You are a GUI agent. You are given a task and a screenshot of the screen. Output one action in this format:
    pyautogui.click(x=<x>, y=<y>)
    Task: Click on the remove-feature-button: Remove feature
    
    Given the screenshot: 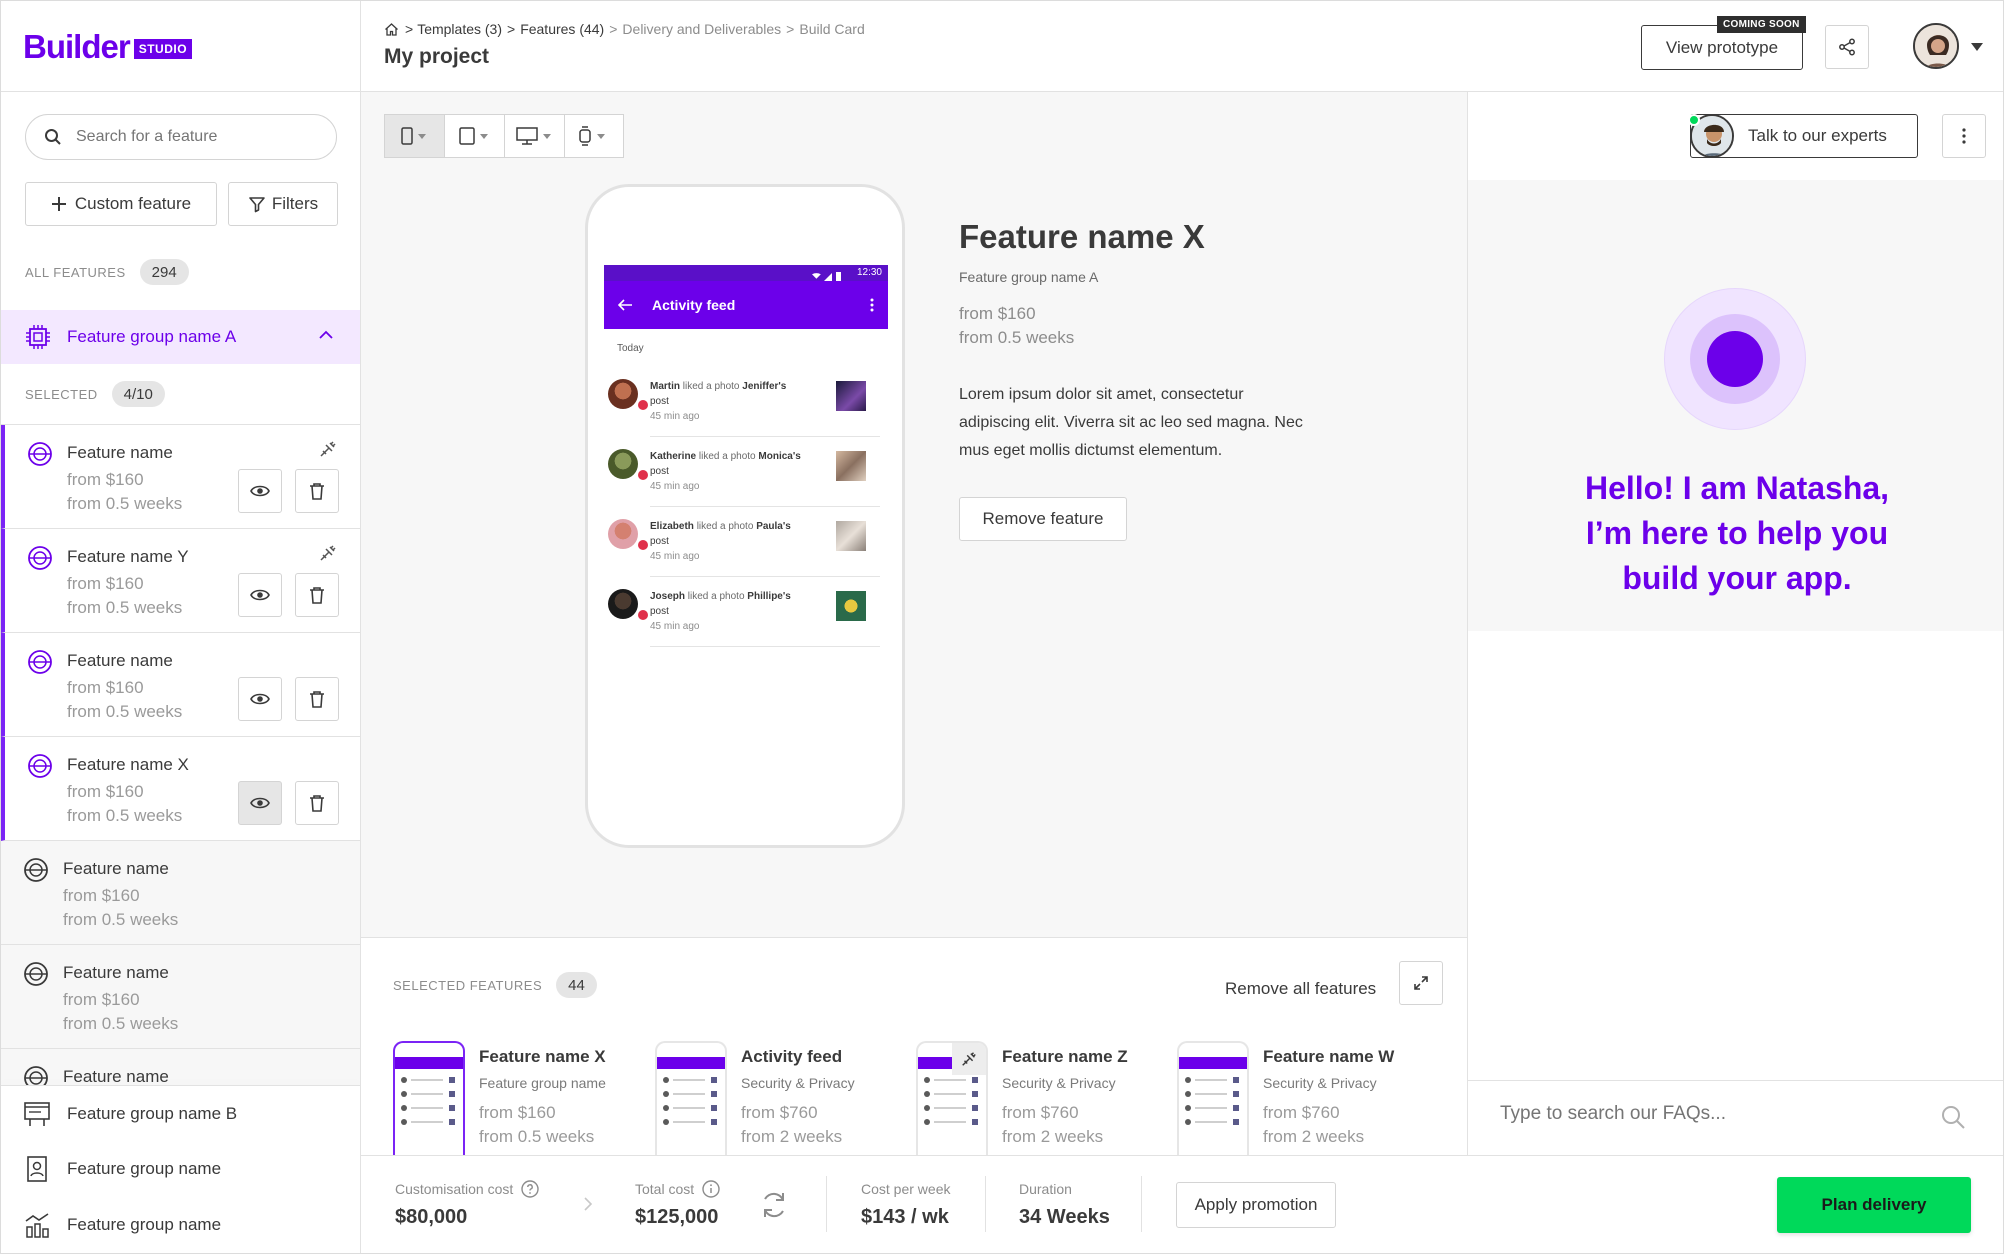 What is the action you would take?
    pyautogui.click(x=1043, y=519)
    